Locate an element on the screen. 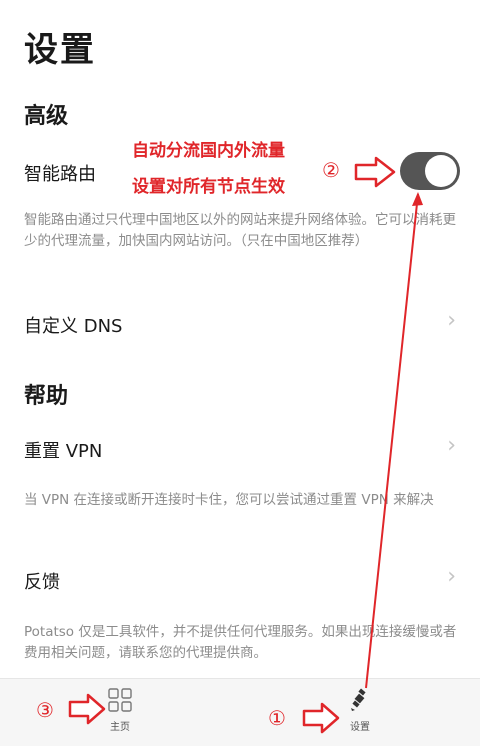  tab-bar is located at coordinates (240, 712).